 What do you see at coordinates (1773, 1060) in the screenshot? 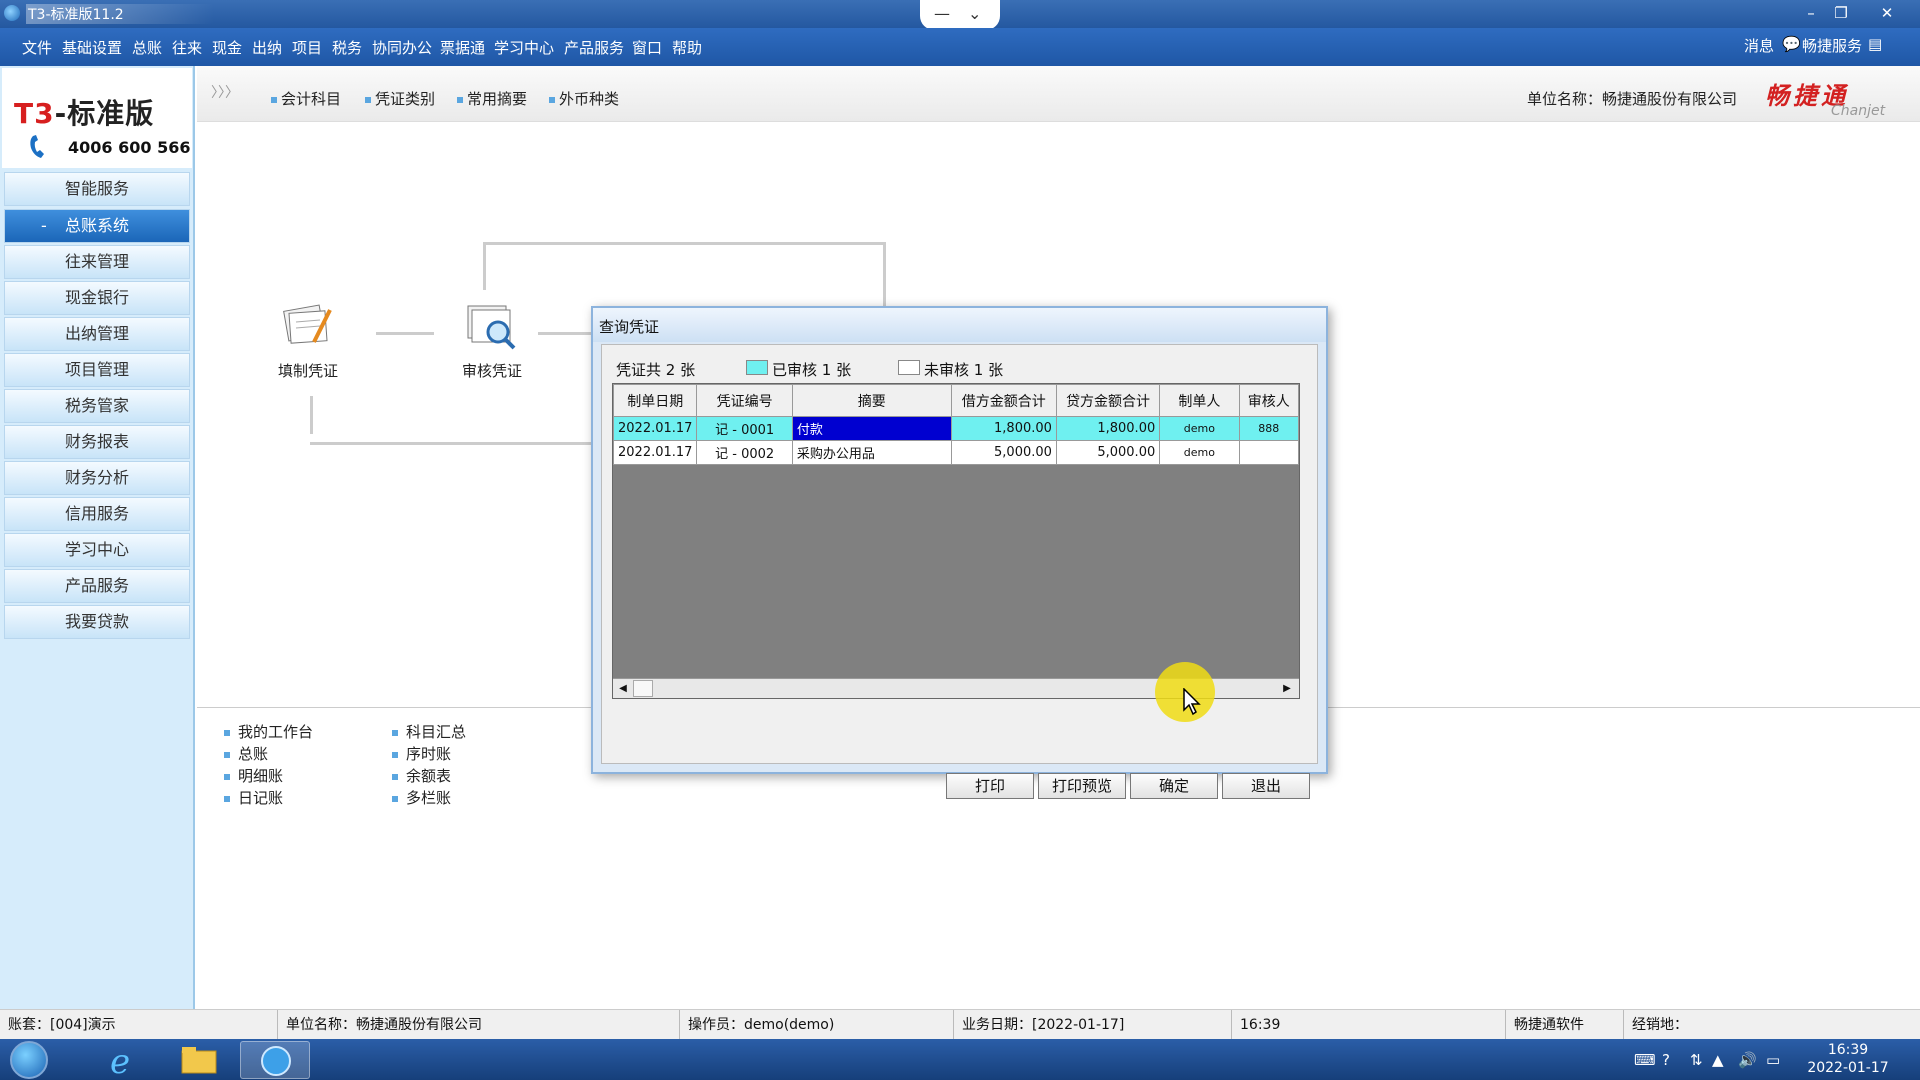
I see `display-icon: ▭` at bounding box center [1773, 1060].